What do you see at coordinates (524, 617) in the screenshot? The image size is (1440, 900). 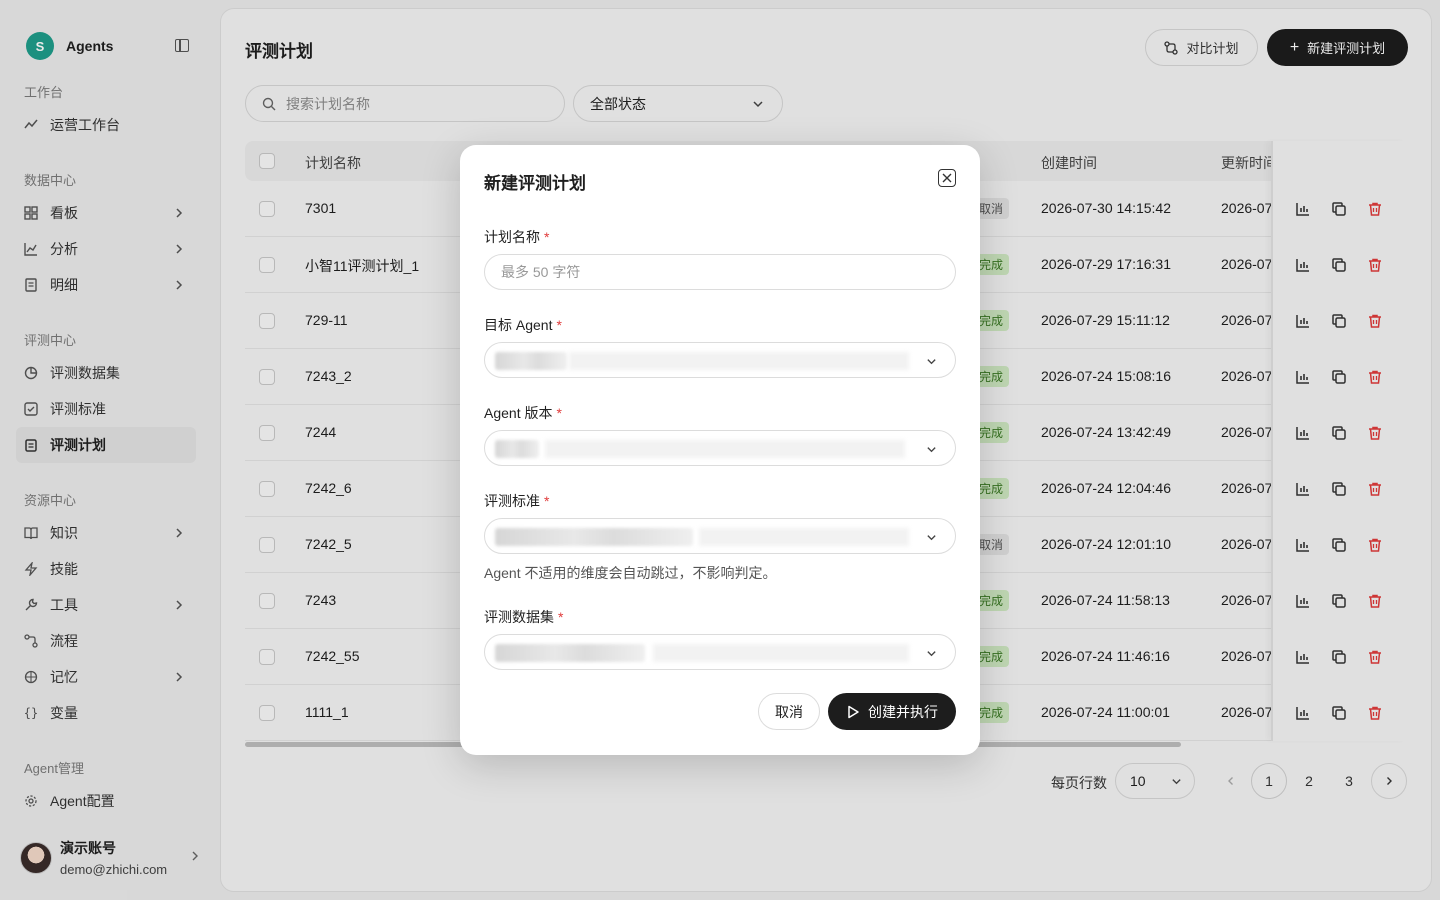 I see `eval-dataset-label: 评测数据集 *` at bounding box center [524, 617].